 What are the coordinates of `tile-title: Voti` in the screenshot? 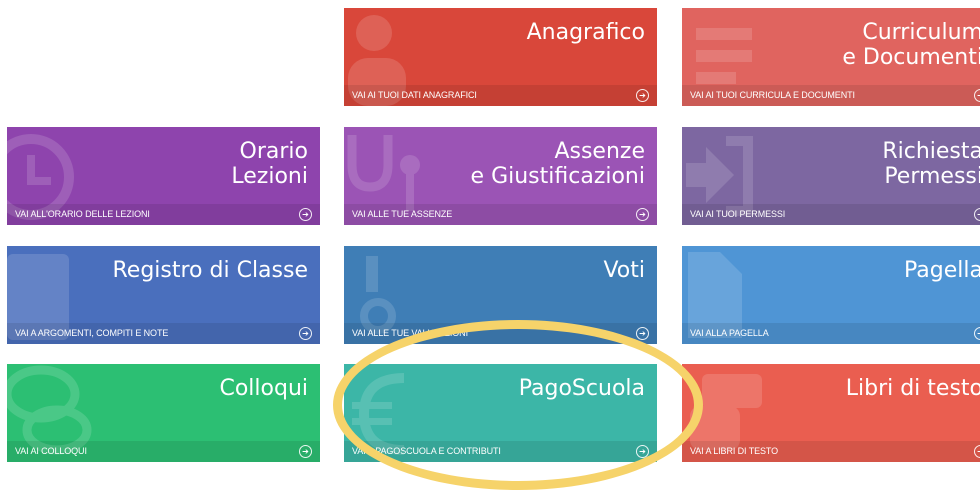 It's located at (624, 270).